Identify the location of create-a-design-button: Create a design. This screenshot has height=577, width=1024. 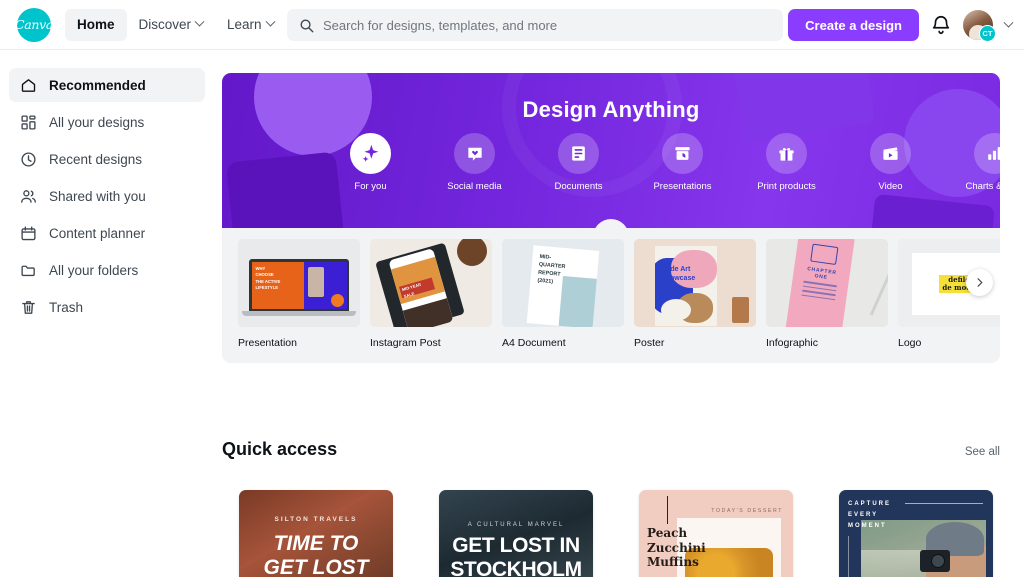
(853, 25).